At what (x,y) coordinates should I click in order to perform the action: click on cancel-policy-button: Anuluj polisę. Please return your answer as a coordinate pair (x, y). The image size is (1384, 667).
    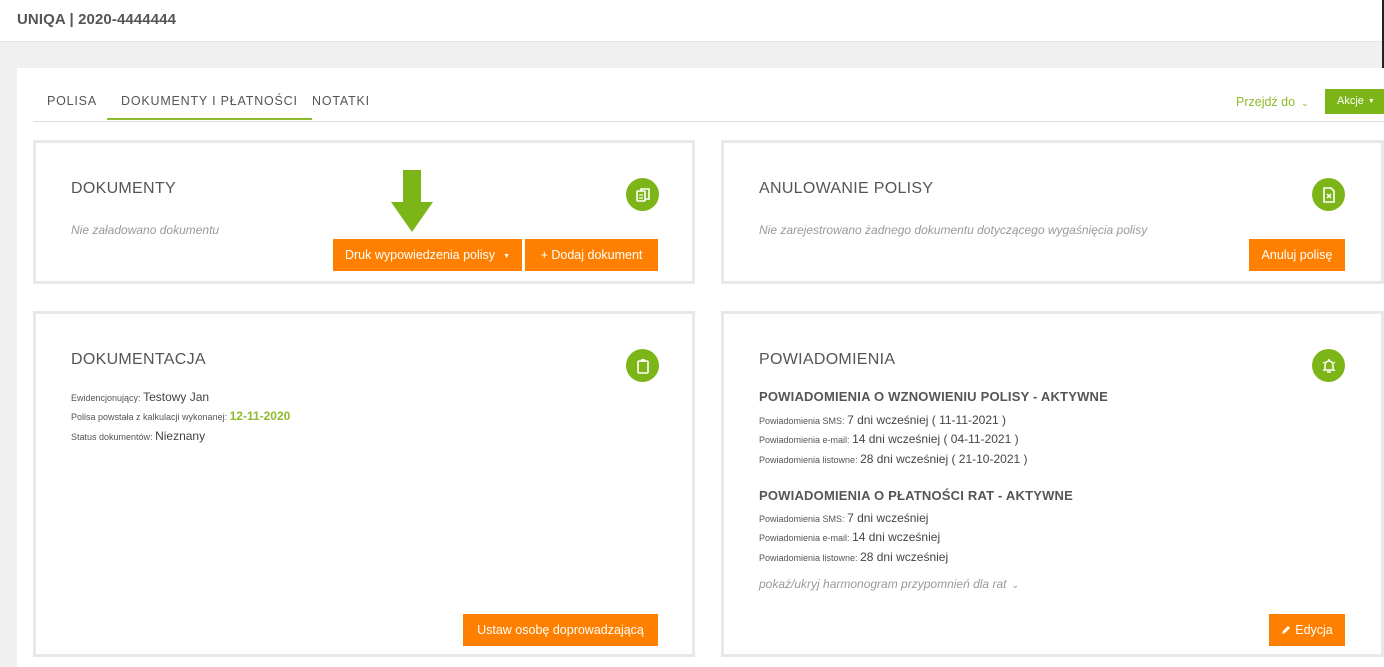
    Looking at the image, I should click on (1297, 255).